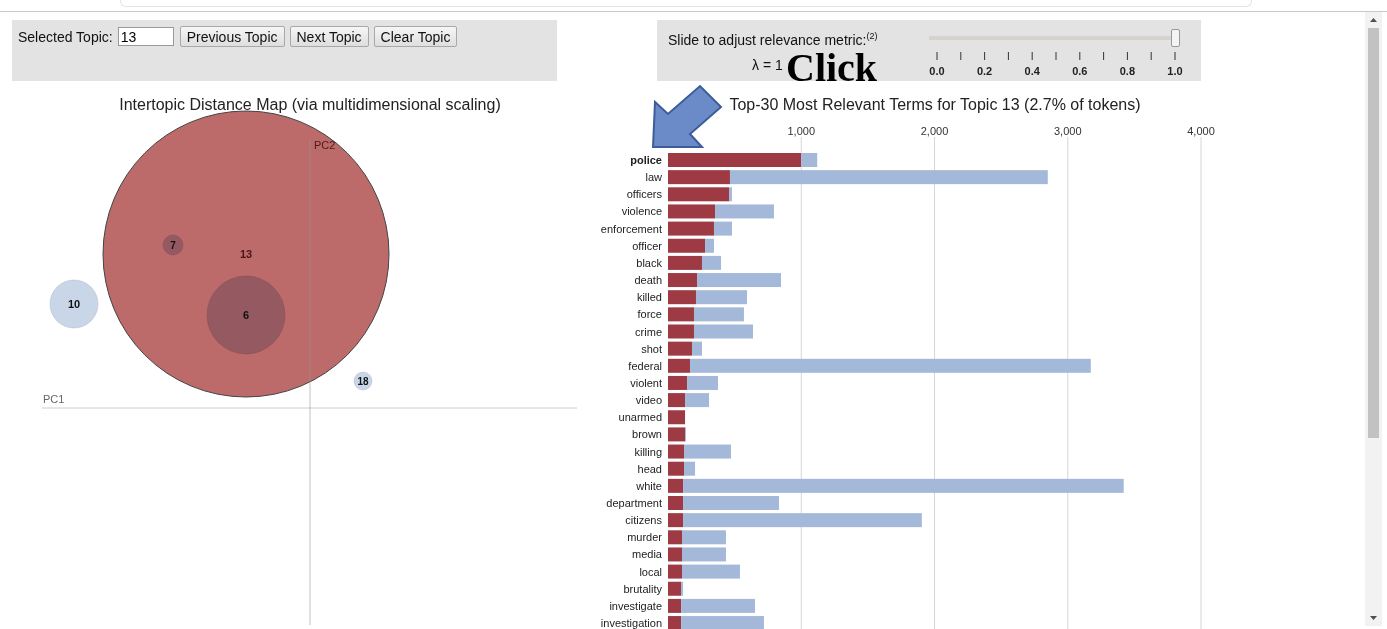  I want to click on term-label: department, so click(634, 503).